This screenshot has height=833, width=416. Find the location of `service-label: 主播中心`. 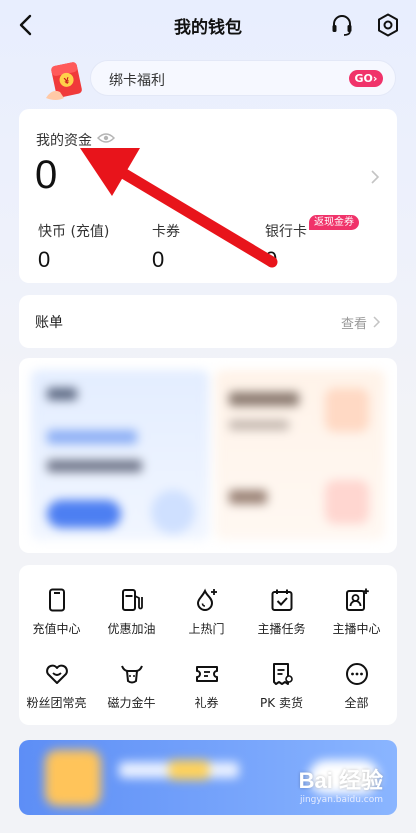

service-label: 主播中心 is located at coordinates (356, 629).